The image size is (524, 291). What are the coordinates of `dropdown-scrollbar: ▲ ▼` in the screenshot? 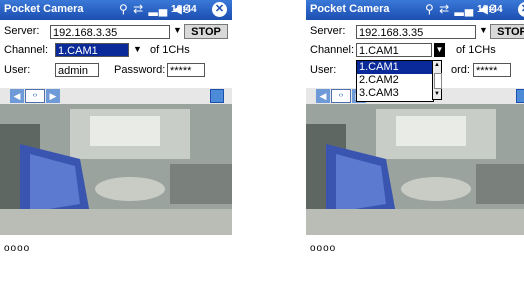 It's located at (437, 80).